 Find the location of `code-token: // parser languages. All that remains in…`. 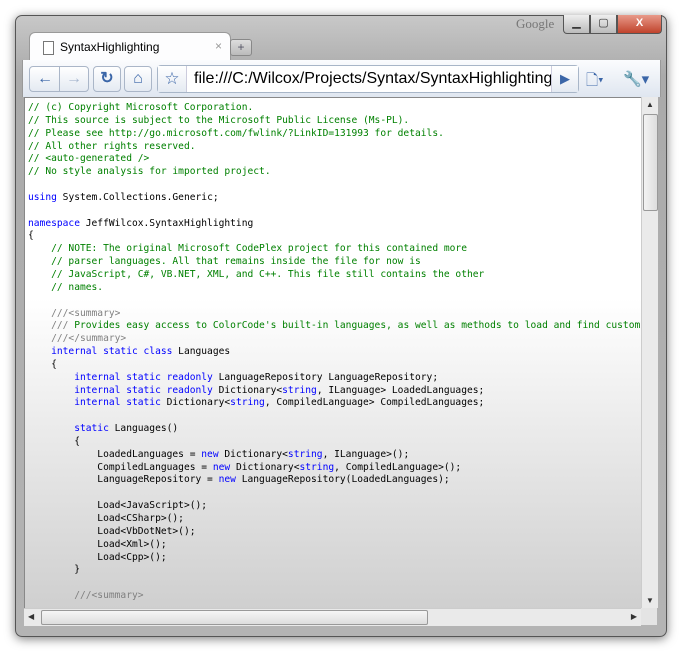

code-token: // parser languages. All that remains in… is located at coordinates (224, 262).